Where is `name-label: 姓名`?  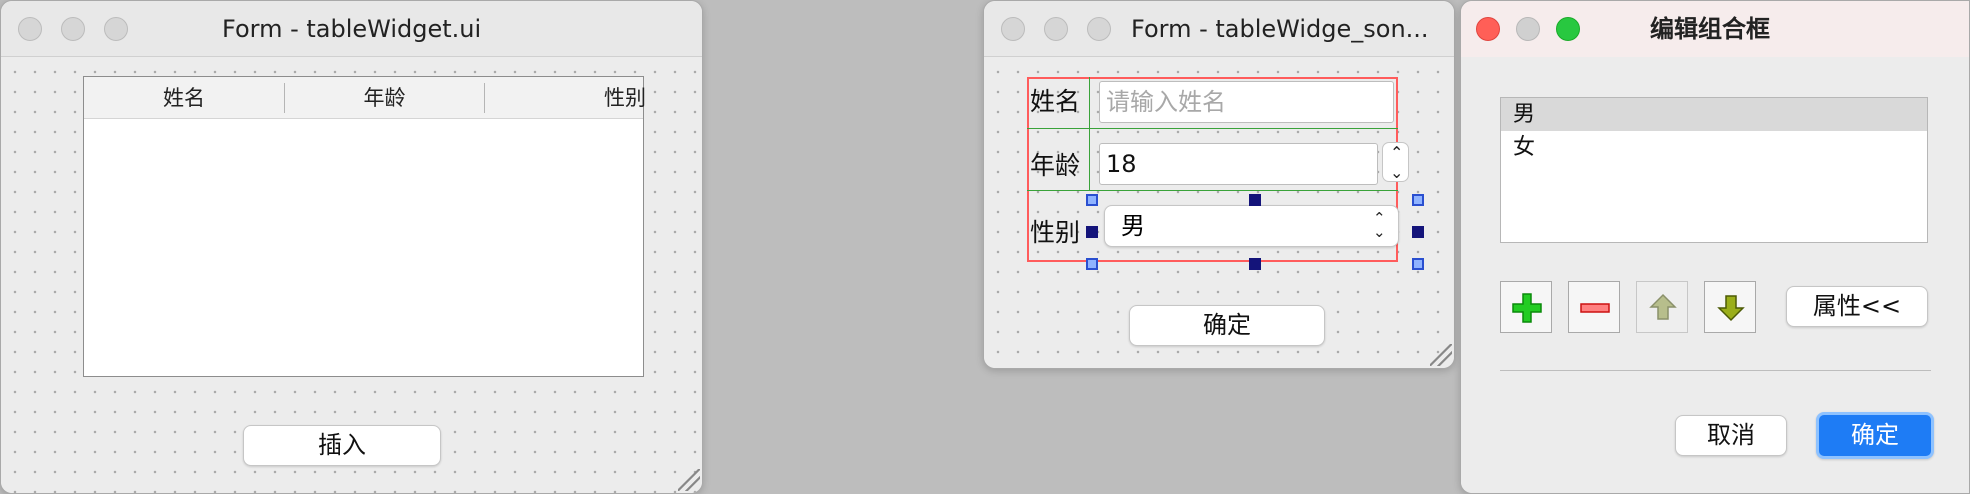 name-label: 姓名 is located at coordinates (1055, 101).